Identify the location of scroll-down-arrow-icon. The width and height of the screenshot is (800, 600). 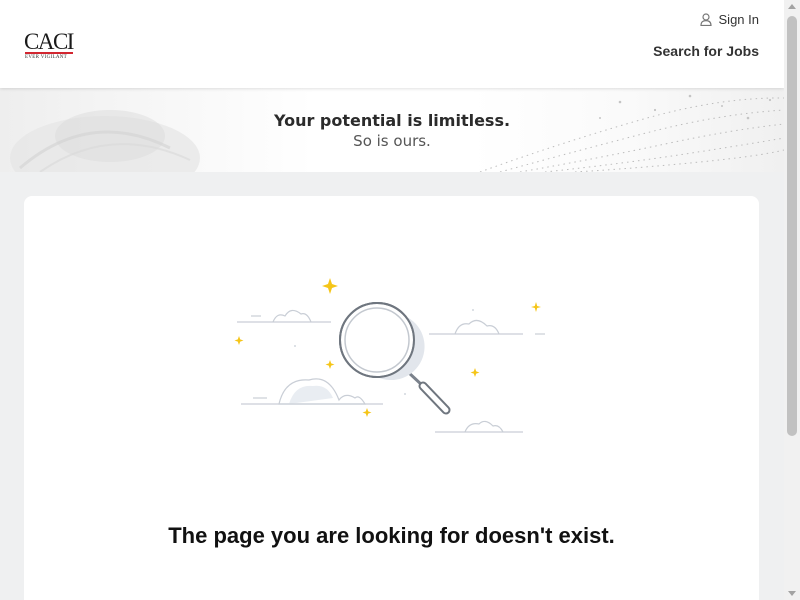
(792, 593).